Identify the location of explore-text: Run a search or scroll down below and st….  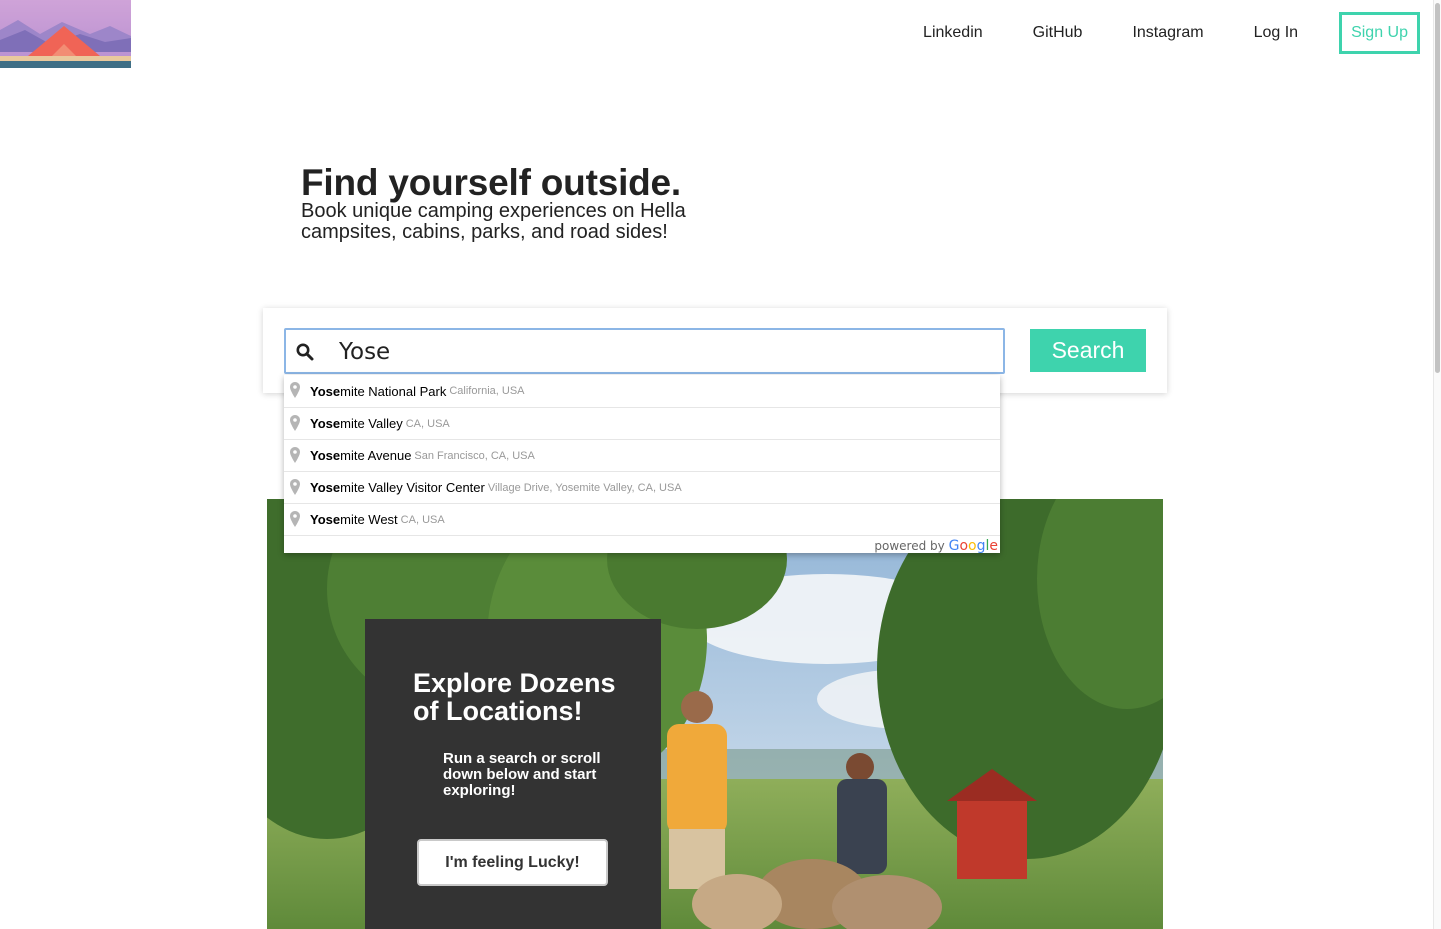
(522, 774).